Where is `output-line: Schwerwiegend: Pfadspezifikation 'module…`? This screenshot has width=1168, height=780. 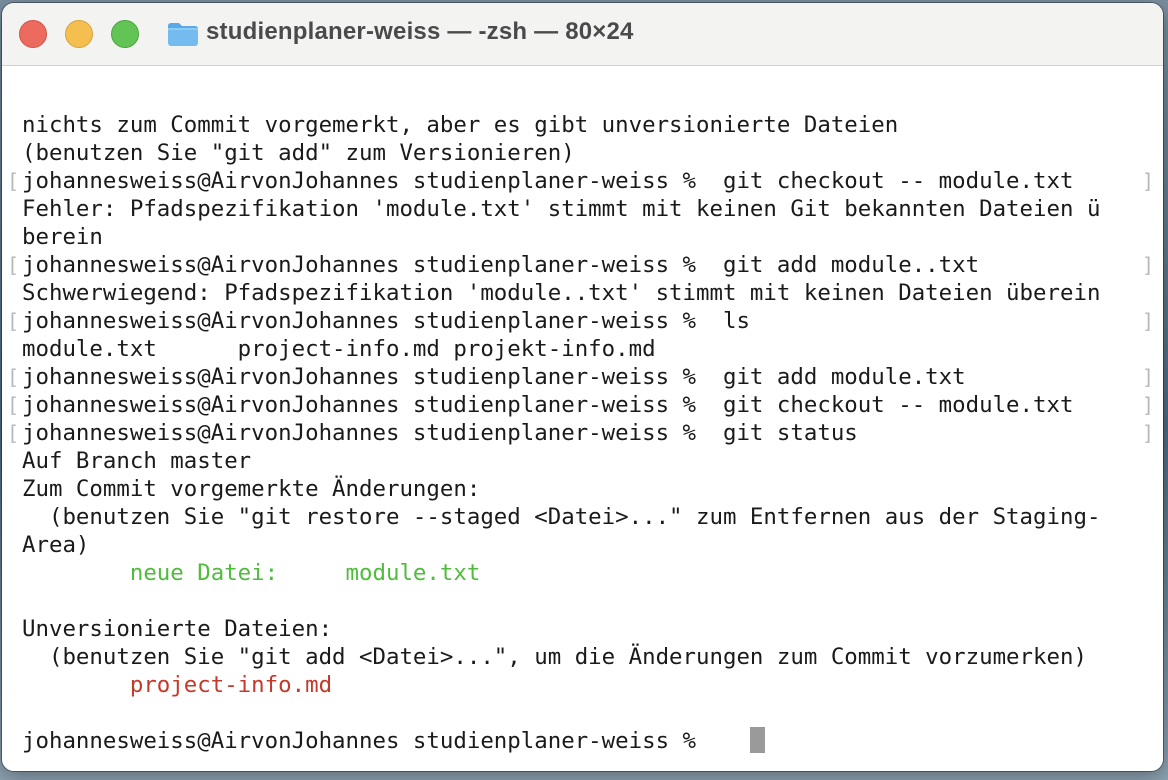
output-line: Schwerwiegend: Pfadspezifikation 'module… is located at coordinates (561, 293).